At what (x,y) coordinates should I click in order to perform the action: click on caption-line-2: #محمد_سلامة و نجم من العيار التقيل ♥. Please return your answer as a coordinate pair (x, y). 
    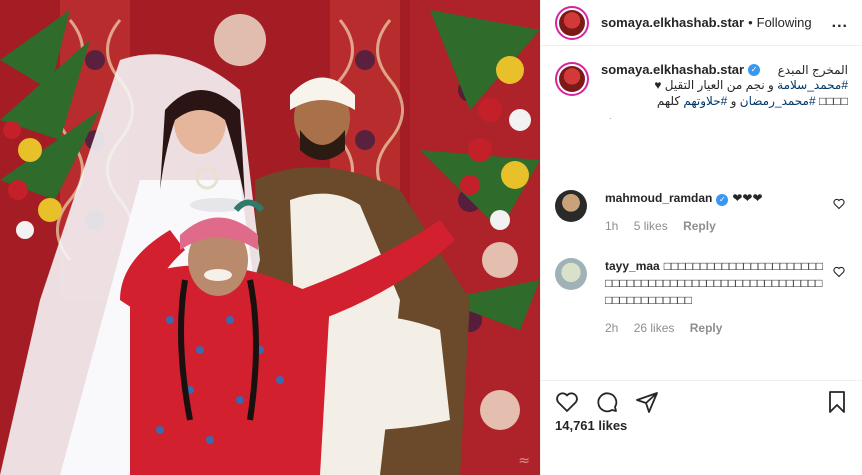
    Looking at the image, I should click on (724, 85).